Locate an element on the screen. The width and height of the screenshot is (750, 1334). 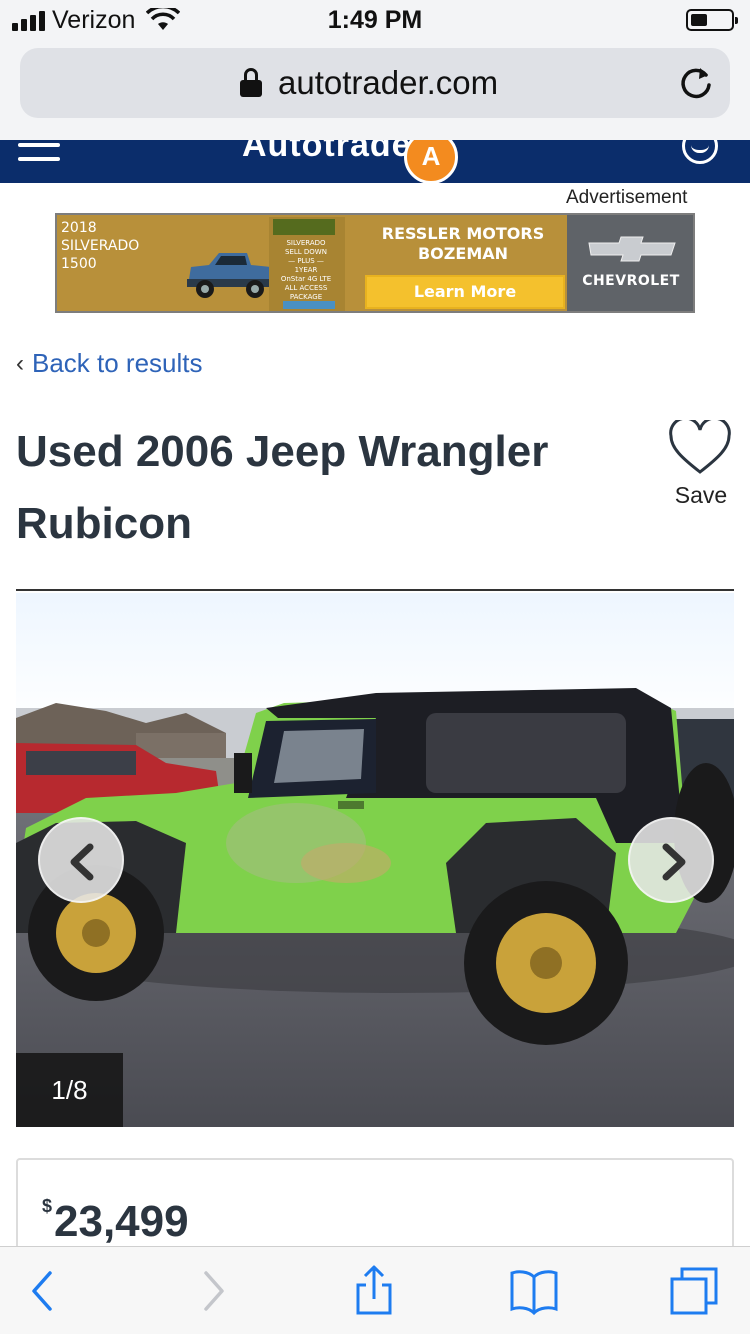
browser-chrome: autotrader.com is located at coordinates (375, 90).